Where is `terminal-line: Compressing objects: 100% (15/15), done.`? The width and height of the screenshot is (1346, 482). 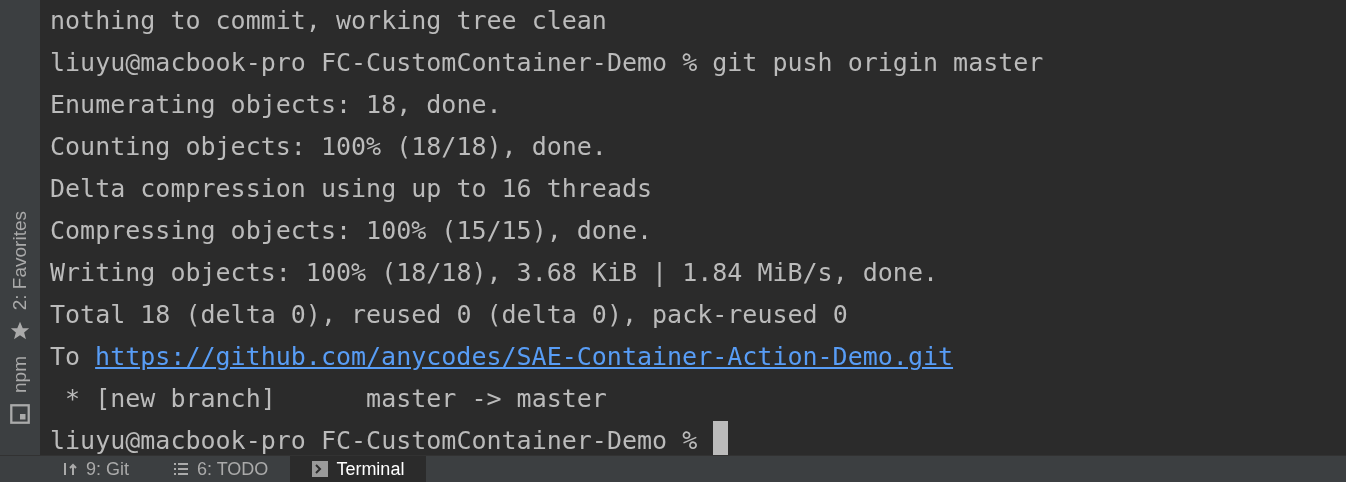 terminal-line: Compressing objects: 100% (15/15), done. is located at coordinates (352, 231).